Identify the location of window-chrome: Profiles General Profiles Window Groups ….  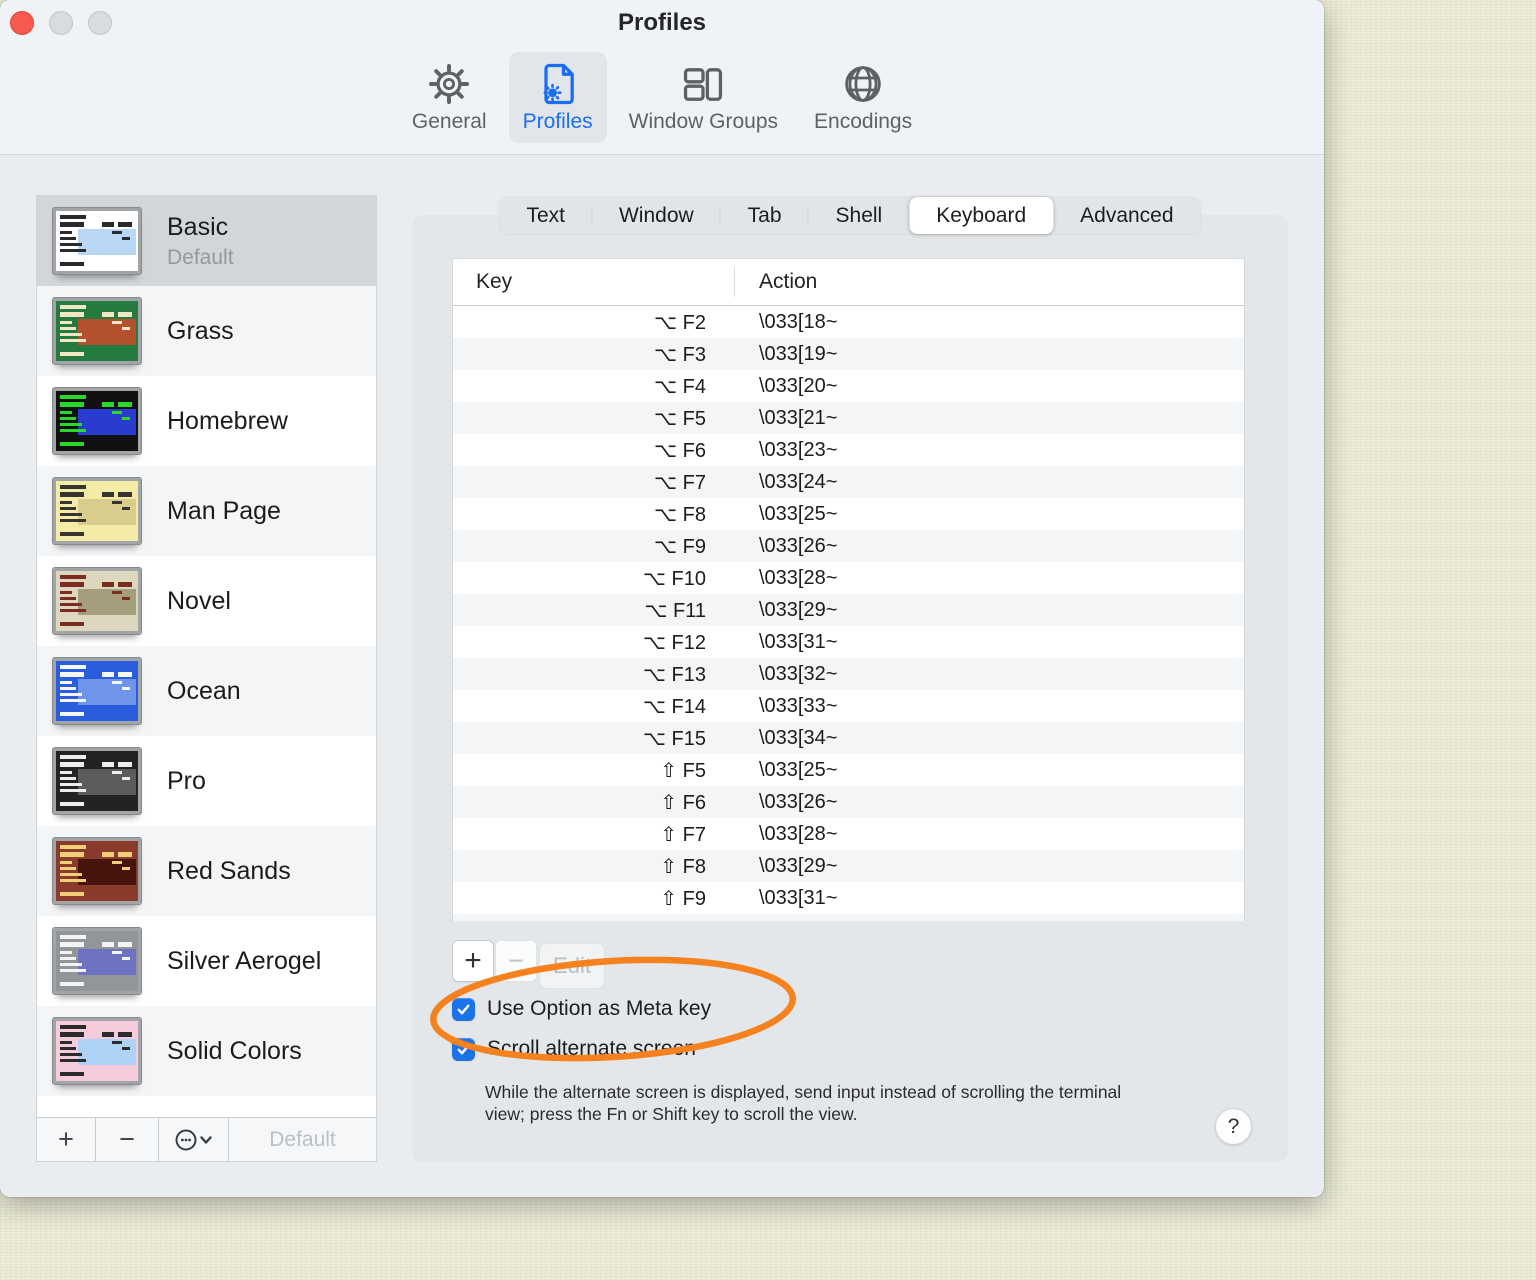
(662, 77).